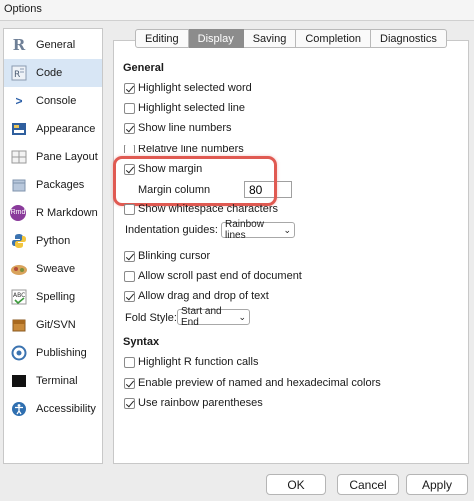  What do you see at coordinates (129, 209) in the screenshot?
I see `show-whitespace-checkbox` at bounding box center [129, 209].